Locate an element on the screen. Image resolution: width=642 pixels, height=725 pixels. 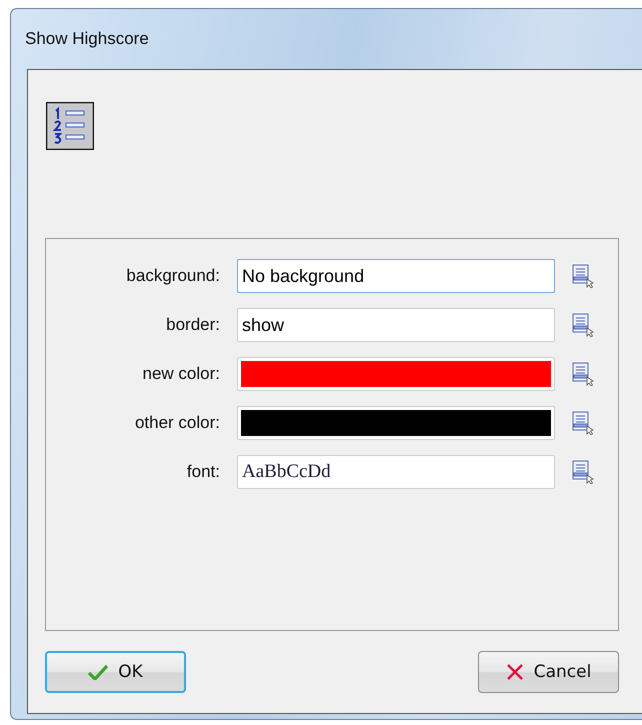
field-label: other color: is located at coordinates (177, 423).